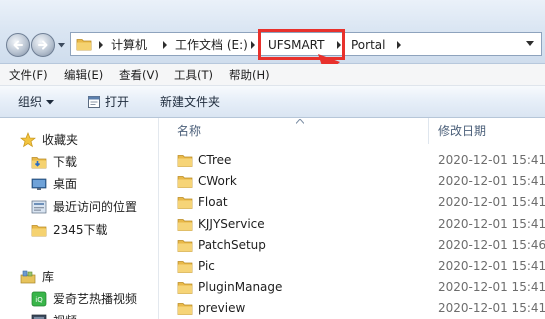  I want to click on file-row: Float 2020-12-01 15:41, so click(352, 202).